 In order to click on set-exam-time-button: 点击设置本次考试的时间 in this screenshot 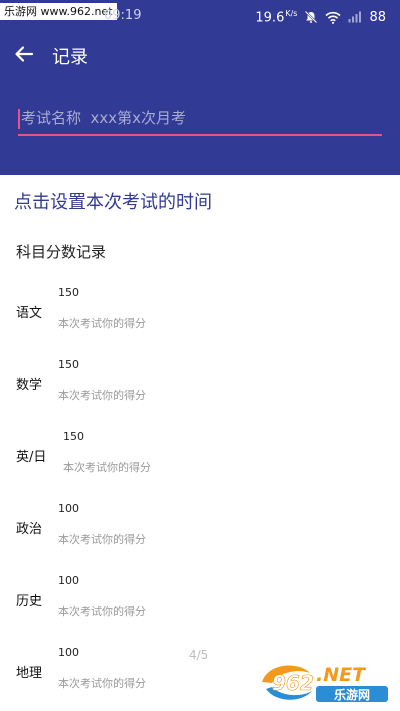, I will do `click(113, 201)`.